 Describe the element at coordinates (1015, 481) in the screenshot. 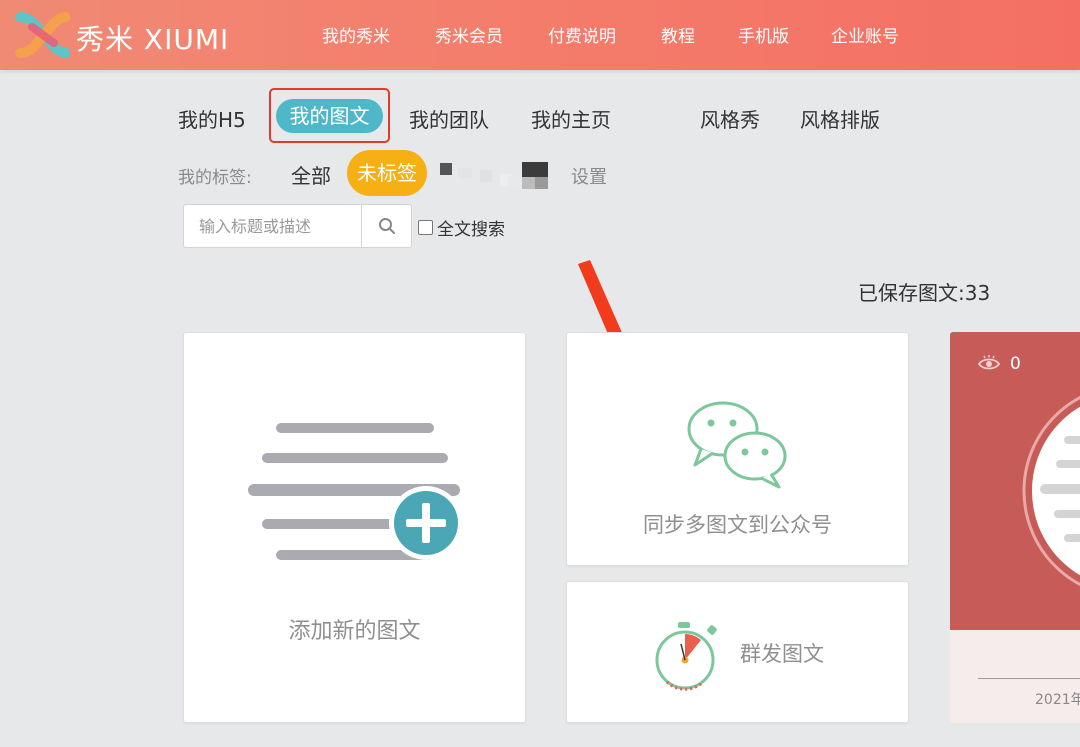

I see `article-cover: 0` at that location.